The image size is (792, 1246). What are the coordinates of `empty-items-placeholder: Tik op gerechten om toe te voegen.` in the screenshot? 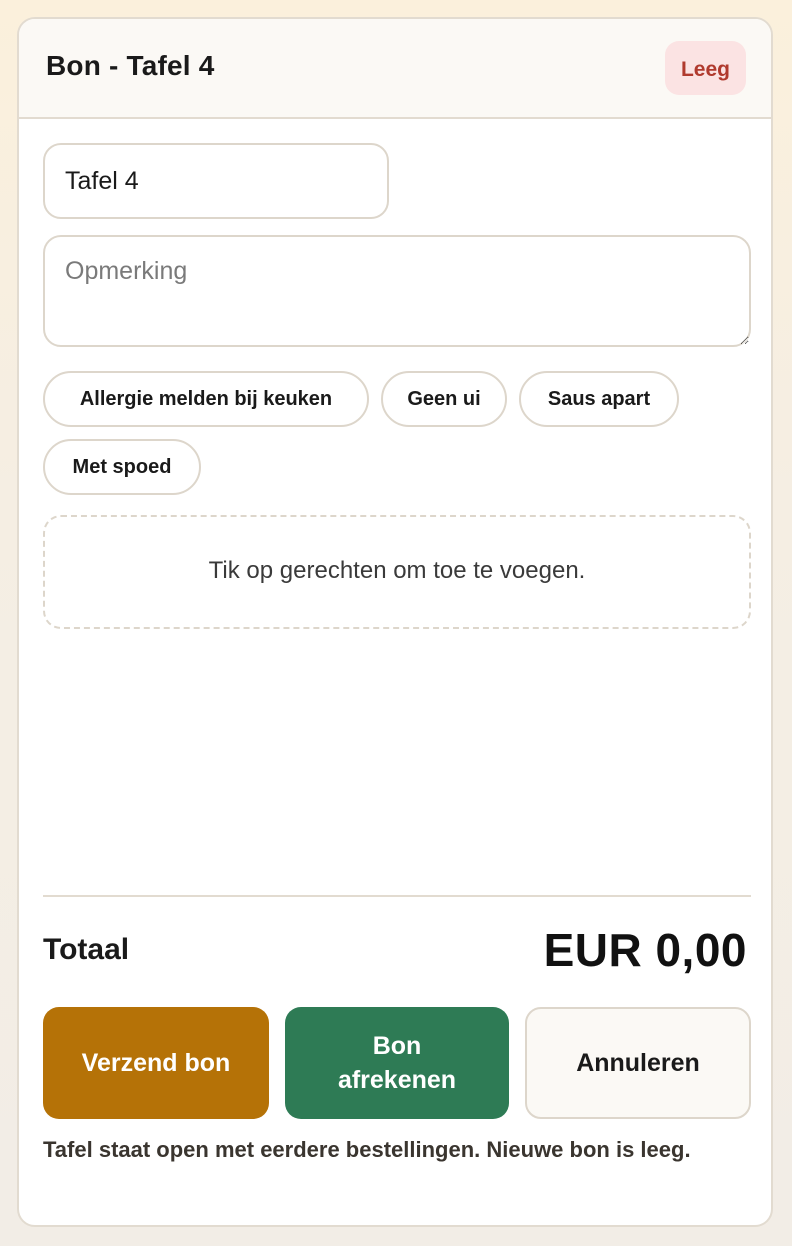 It's located at (397, 572).